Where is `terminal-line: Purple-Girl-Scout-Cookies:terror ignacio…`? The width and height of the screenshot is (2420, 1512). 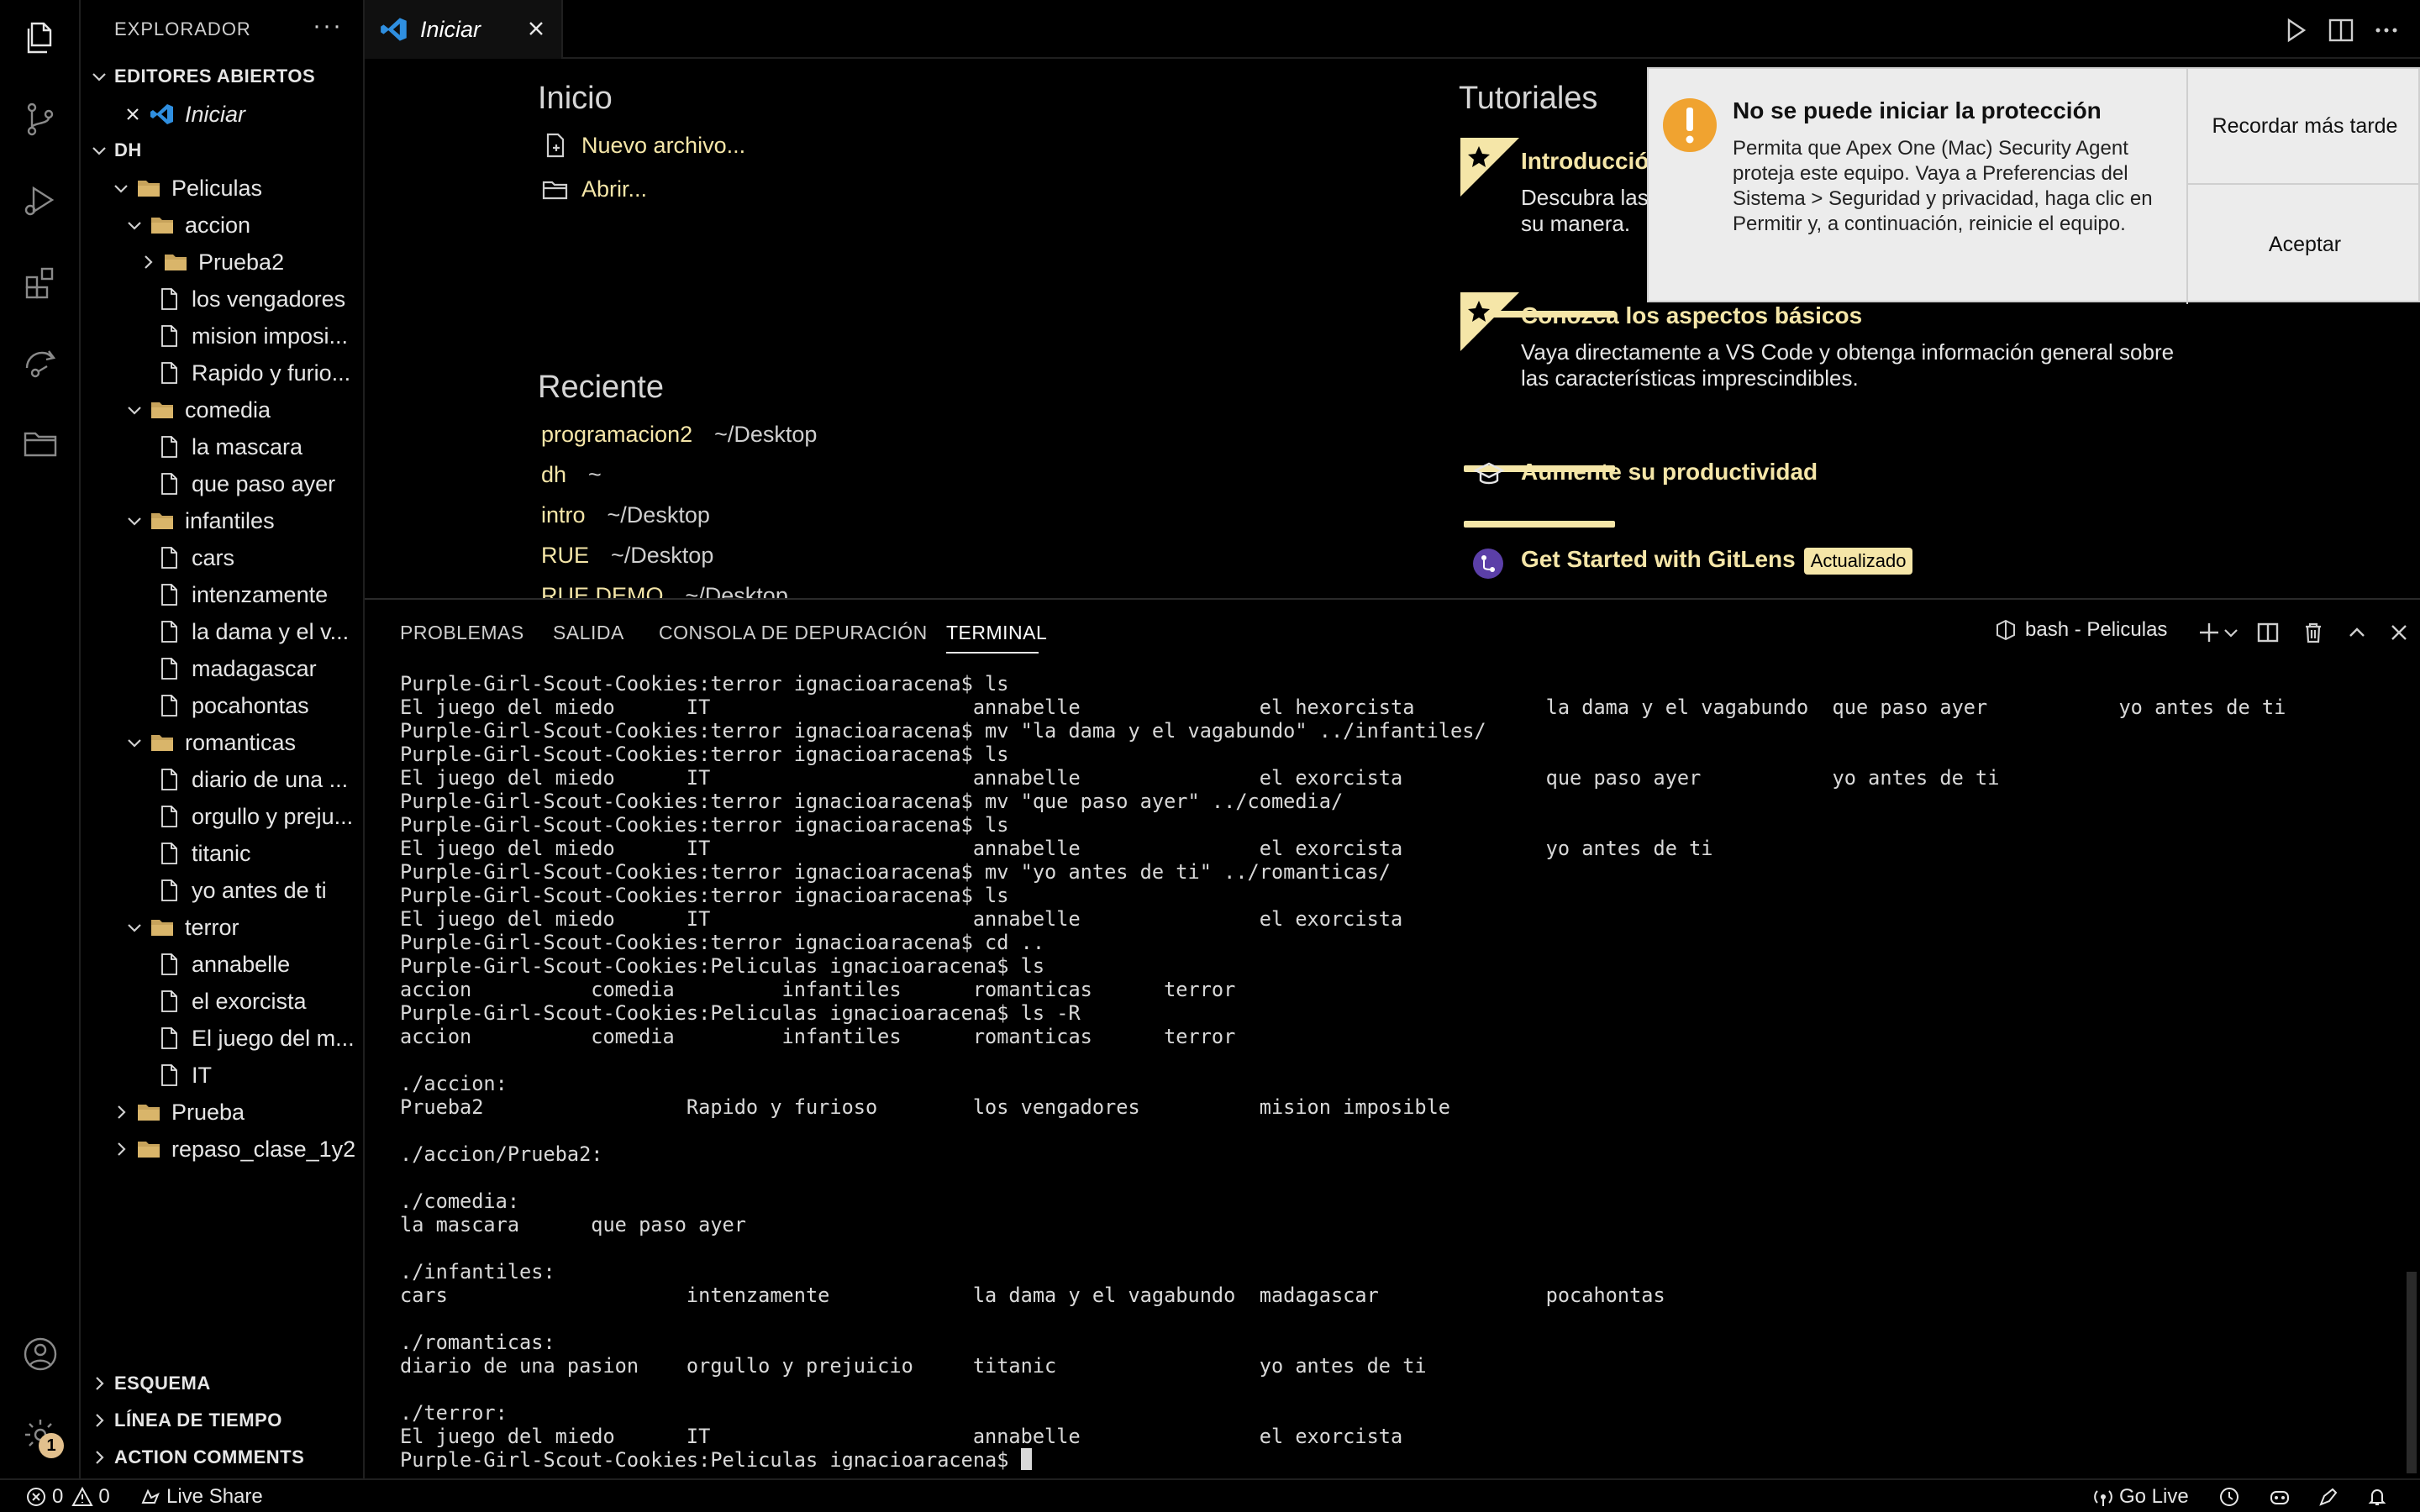
terminal-line: Purple-Girl-Scout-Cookies:terror ignacio… is located at coordinates (704, 754).